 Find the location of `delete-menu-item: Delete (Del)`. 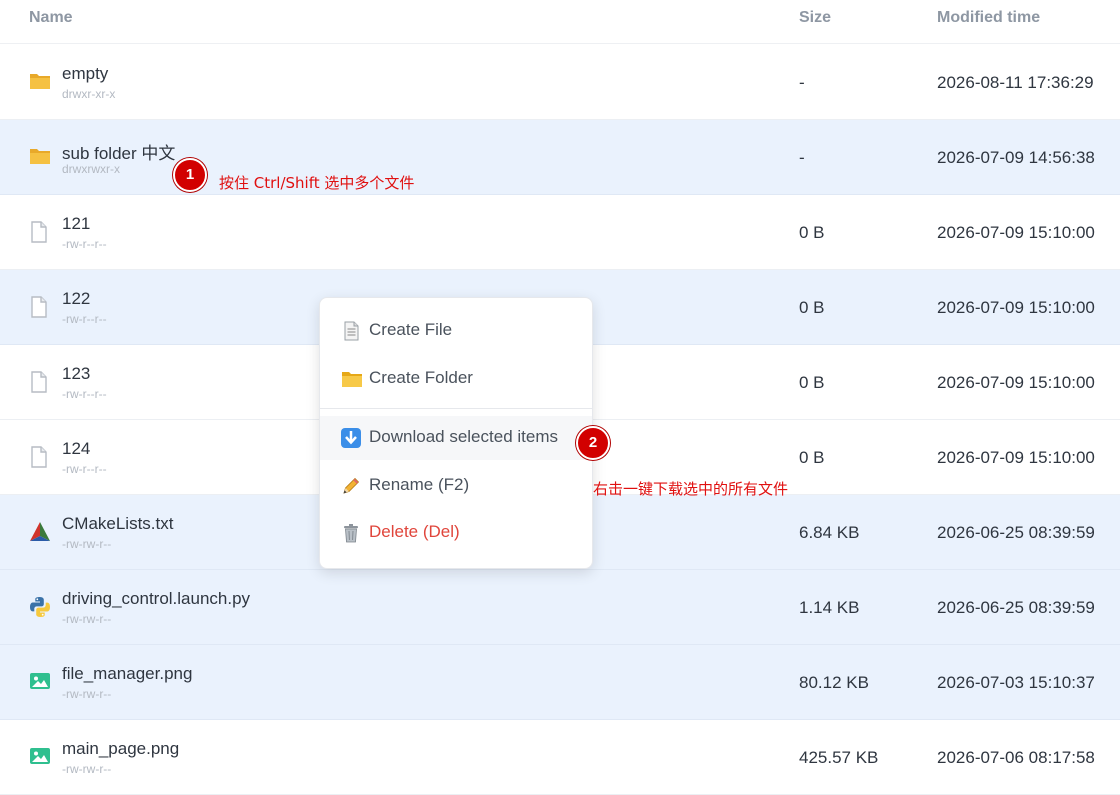

delete-menu-item: Delete (Del) is located at coordinates (456, 533).